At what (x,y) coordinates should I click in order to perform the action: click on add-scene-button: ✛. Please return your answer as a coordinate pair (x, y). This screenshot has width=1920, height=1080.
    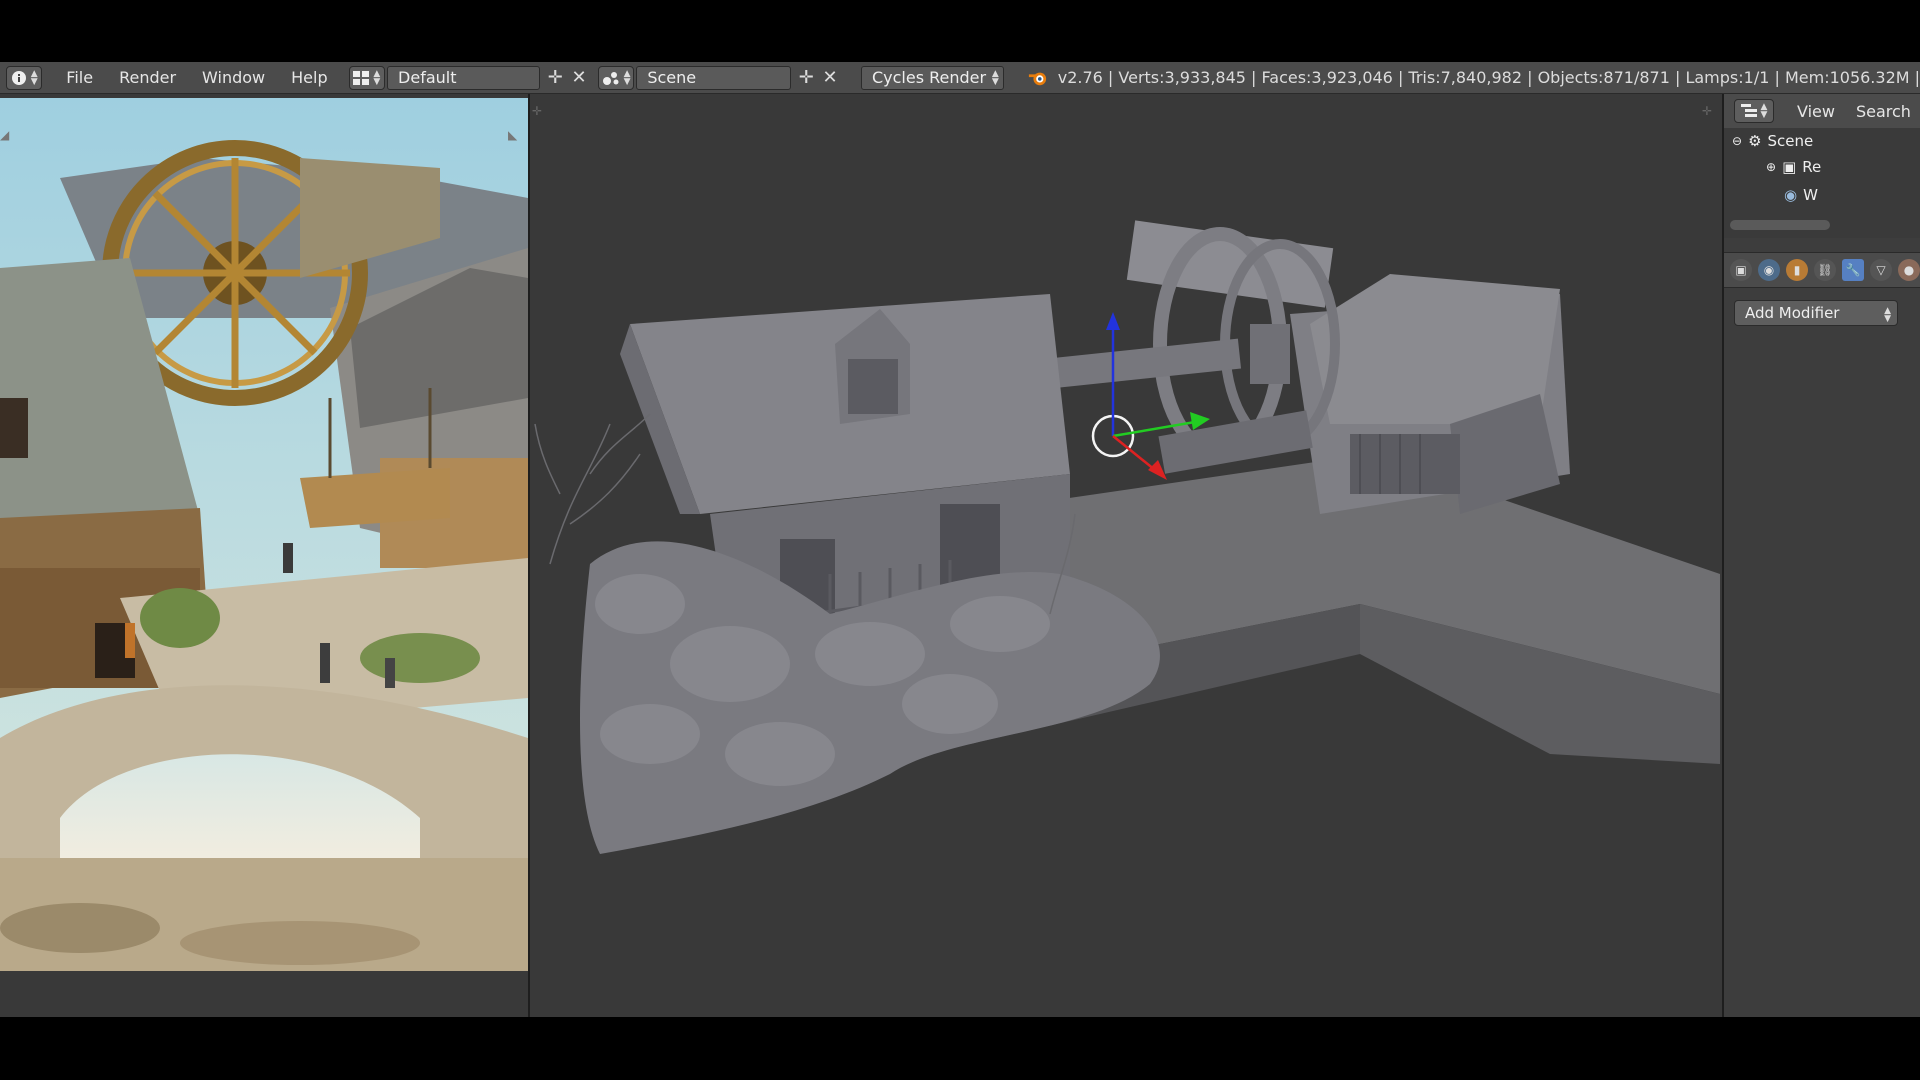
    Looking at the image, I should click on (806, 78).